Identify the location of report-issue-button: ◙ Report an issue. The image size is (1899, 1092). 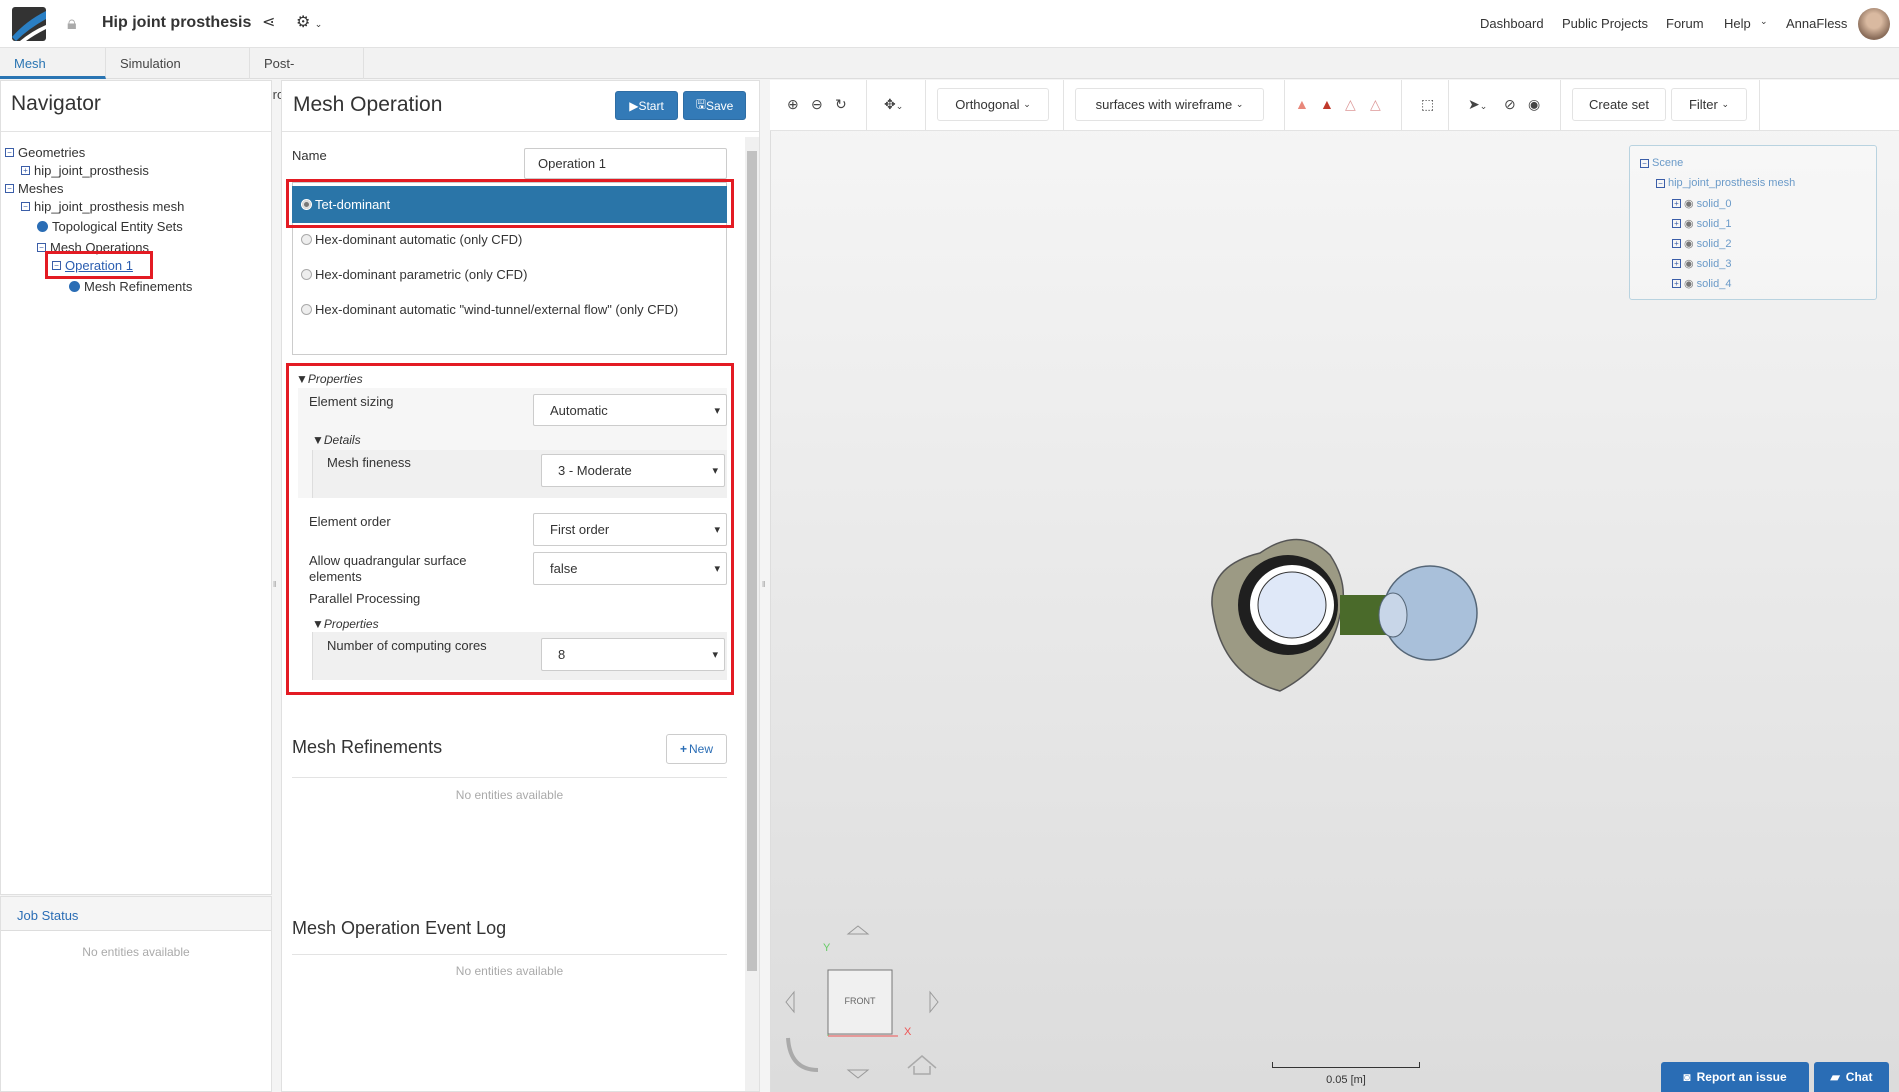
(1735, 1077).